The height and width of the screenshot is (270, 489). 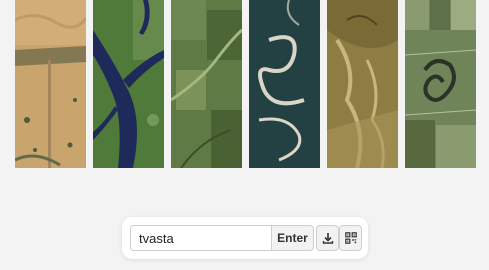 I want to click on search-toolbar: Enter, so click(x=245, y=238).